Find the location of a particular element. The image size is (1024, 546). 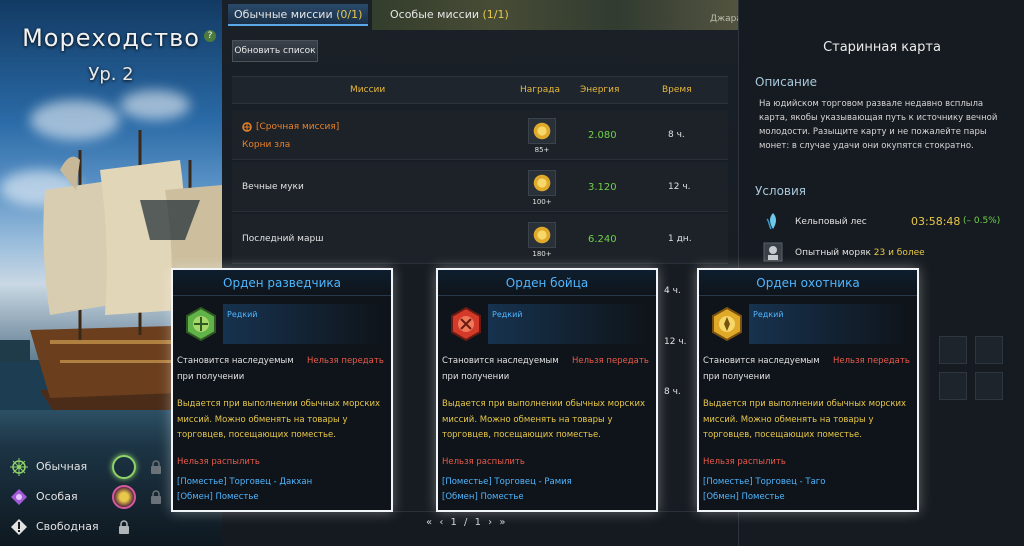

mode-label: Особая is located at coordinates (57, 496).